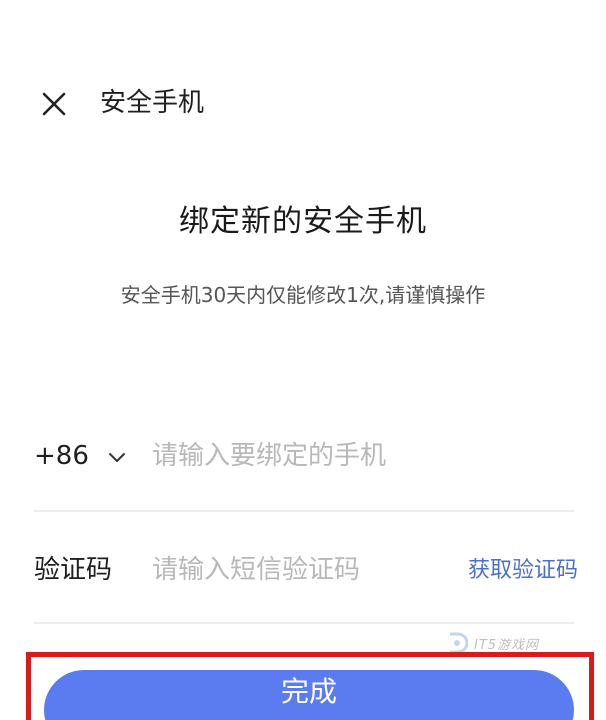  I want to click on close-icon, so click(54, 104).